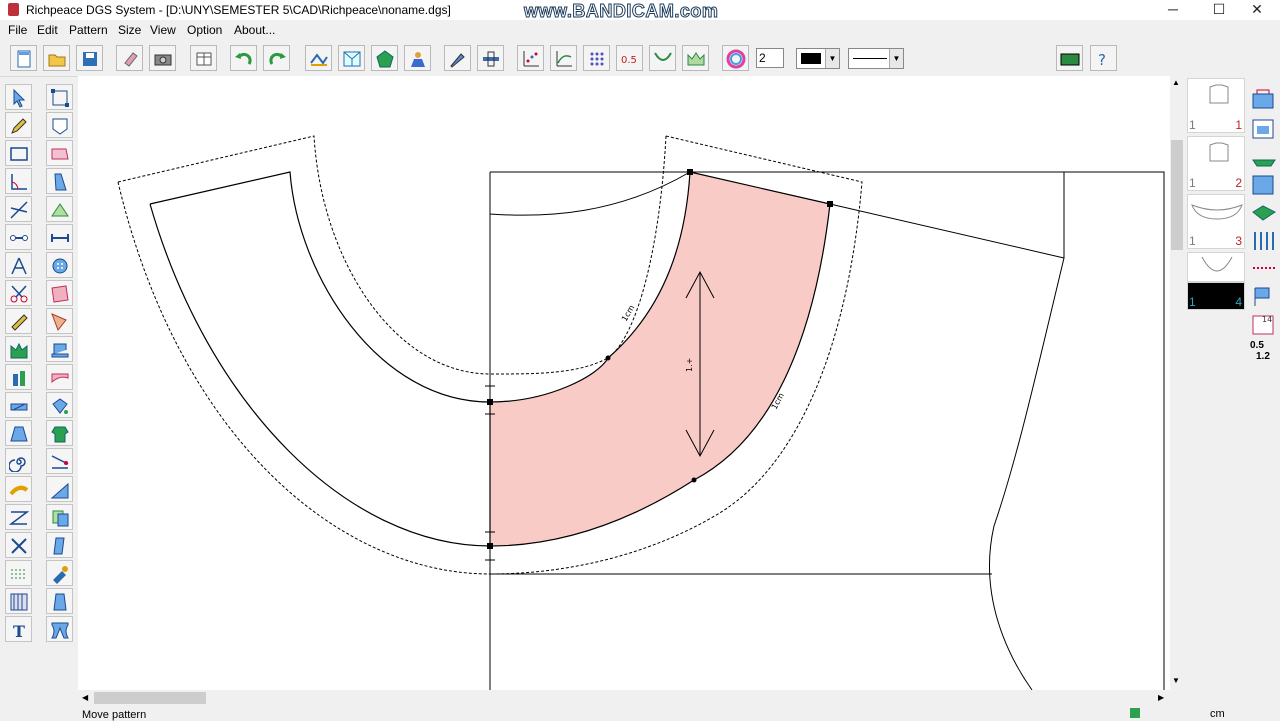 Image resolution: width=1280 pixels, height=721 pixels. What do you see at coordinates (23, 58) in the screenshot?
I see `new-file-button` at bounding box center [23, 58].